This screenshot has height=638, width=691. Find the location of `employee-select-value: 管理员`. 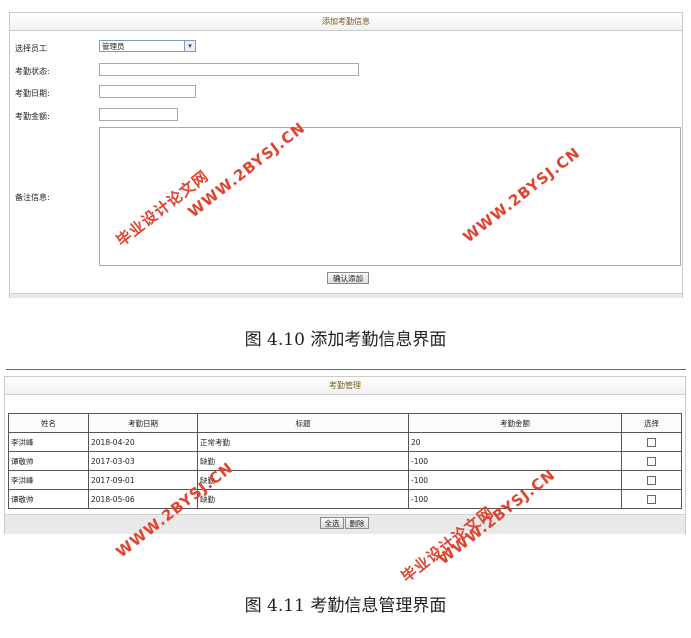

employee-select-value: 管理员 is located at coordinates (113, 46).